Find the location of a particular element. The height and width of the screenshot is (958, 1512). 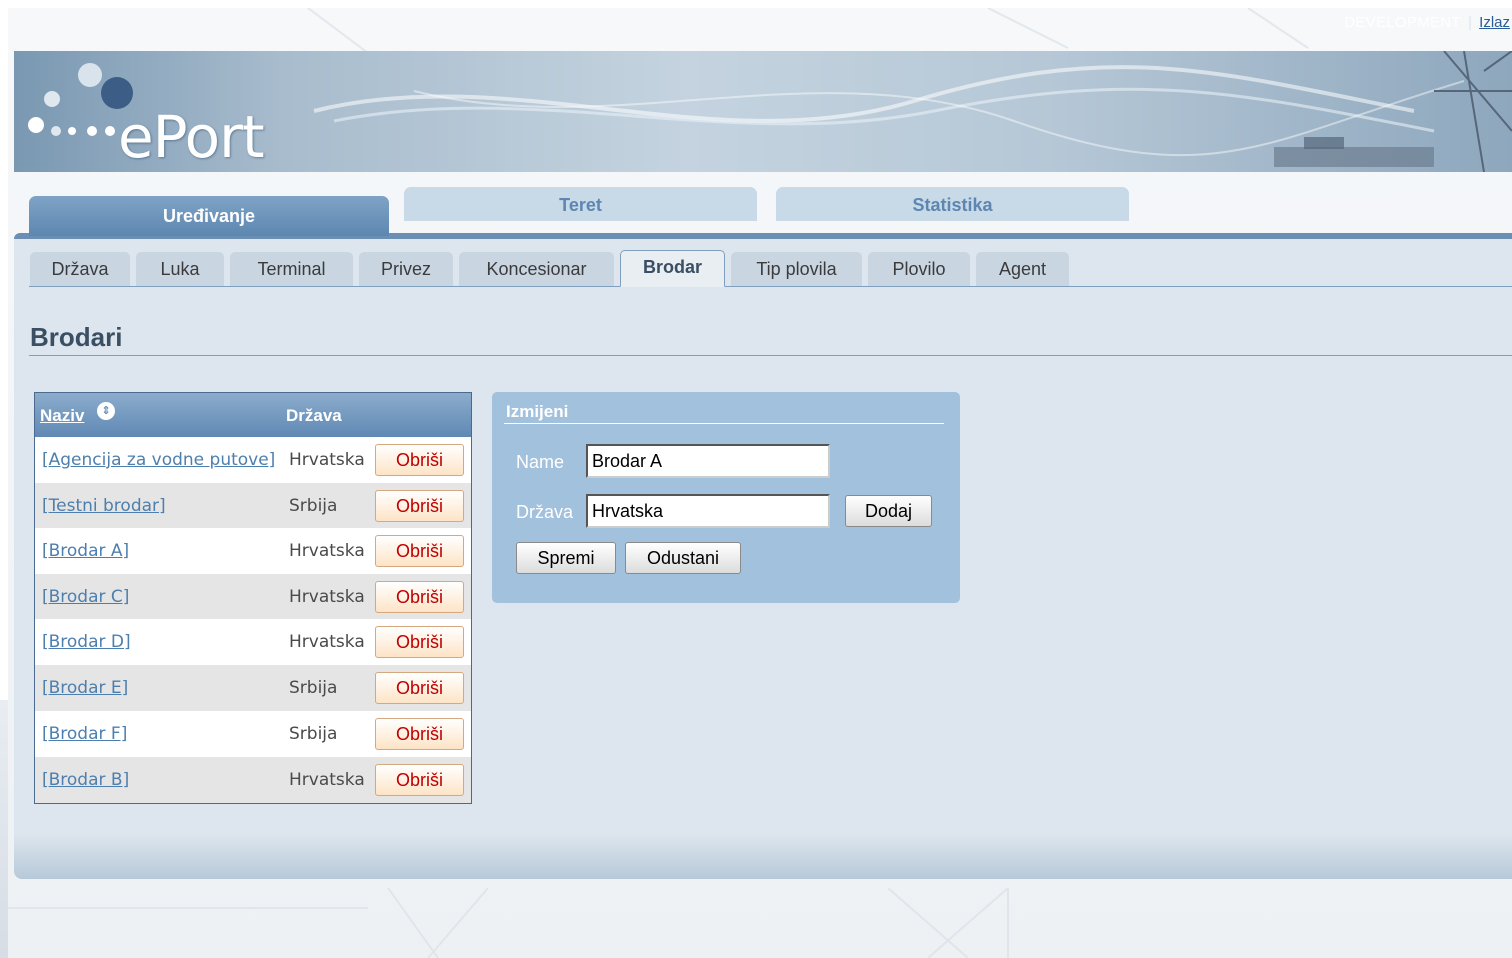

logo: ePort is located at coordinates (191, 137).